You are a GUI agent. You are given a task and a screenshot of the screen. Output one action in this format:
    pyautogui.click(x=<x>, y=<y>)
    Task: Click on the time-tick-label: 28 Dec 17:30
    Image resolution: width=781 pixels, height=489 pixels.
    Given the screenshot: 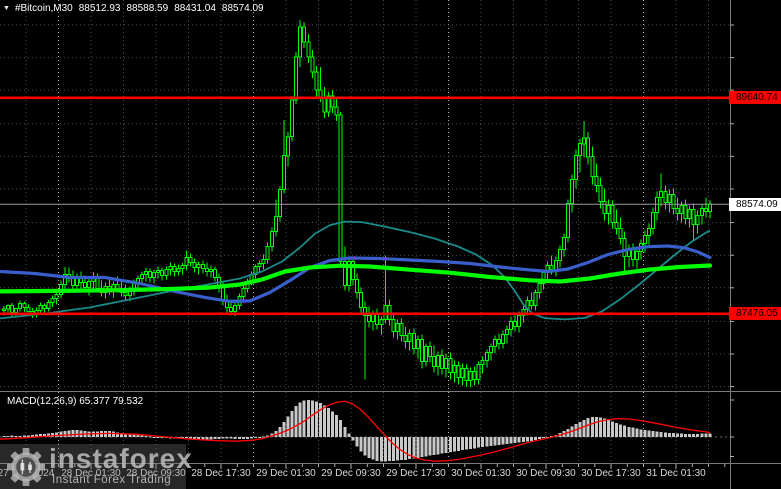 What is the action you would take?
    pyautogui.click(x=221, y=473)
    